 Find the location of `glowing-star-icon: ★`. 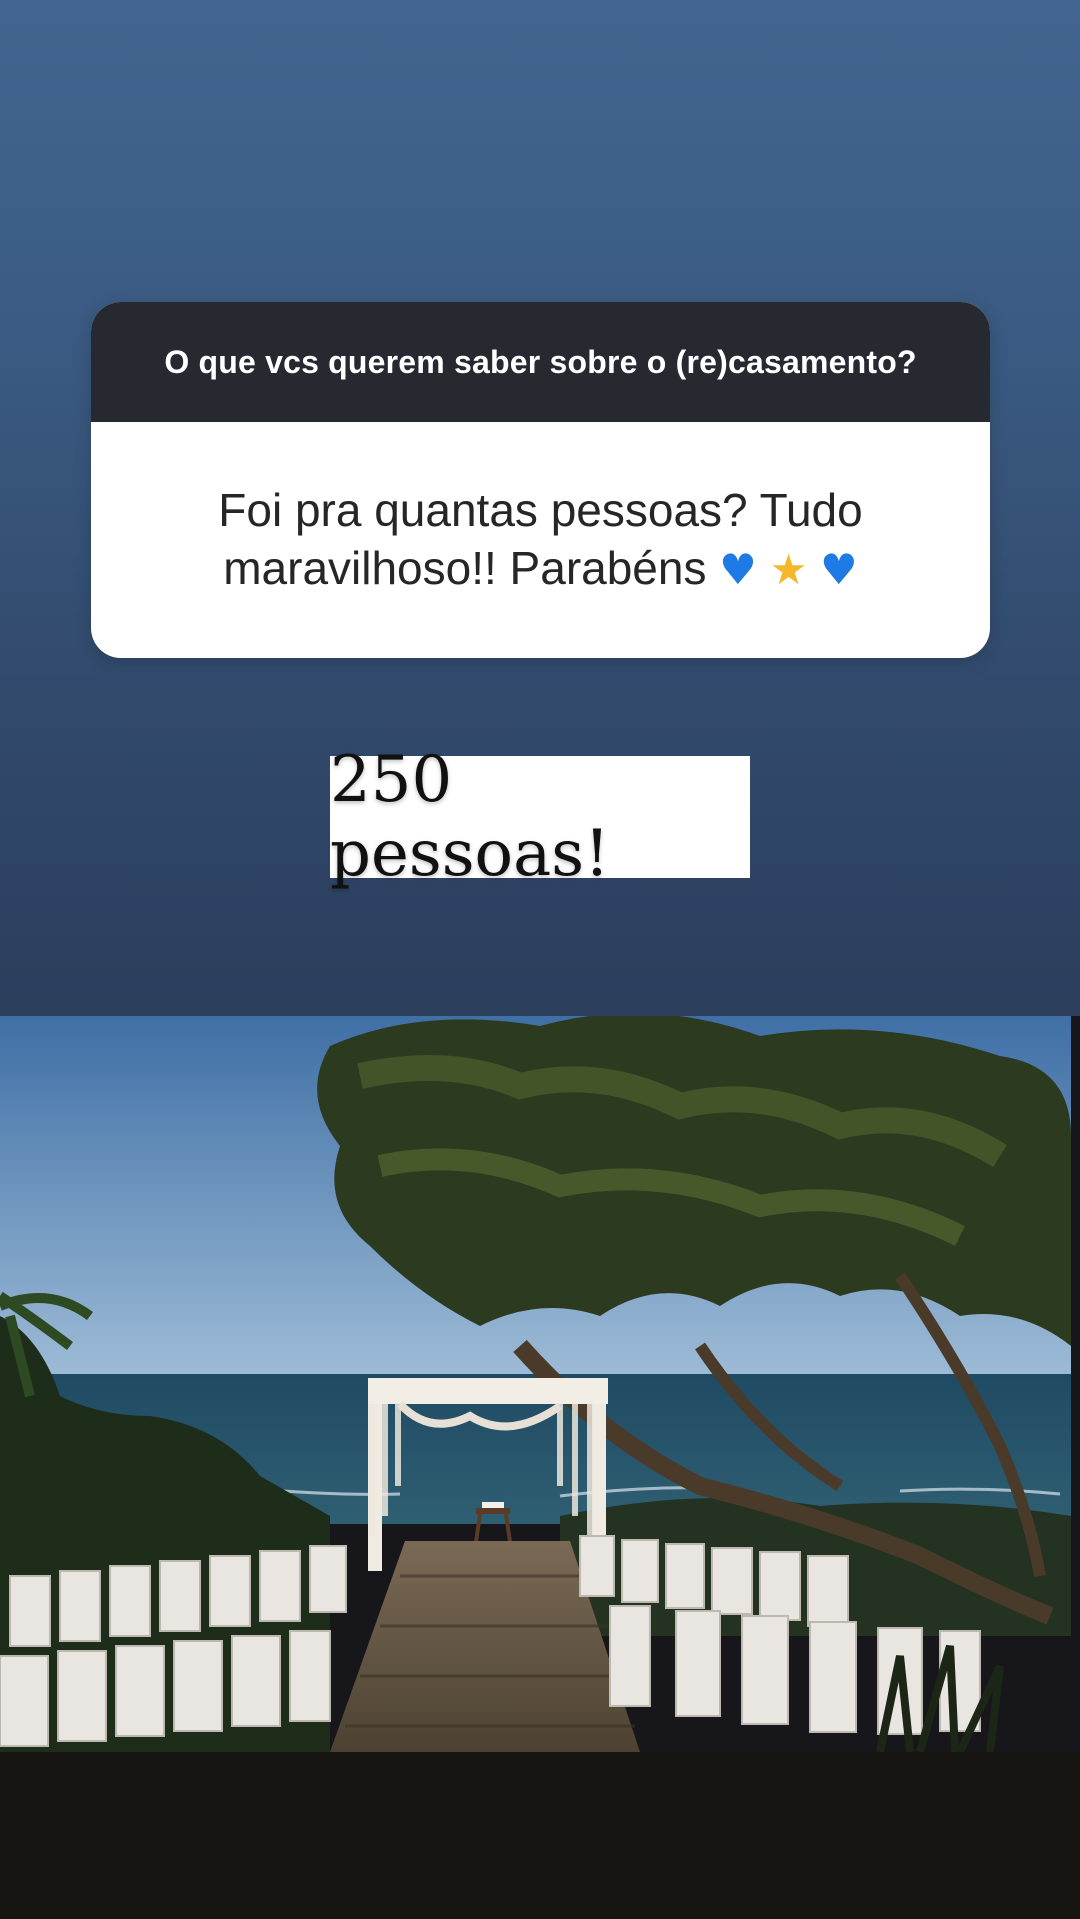

glowing-star-icon: ★ is located at coordinates (788, 569).